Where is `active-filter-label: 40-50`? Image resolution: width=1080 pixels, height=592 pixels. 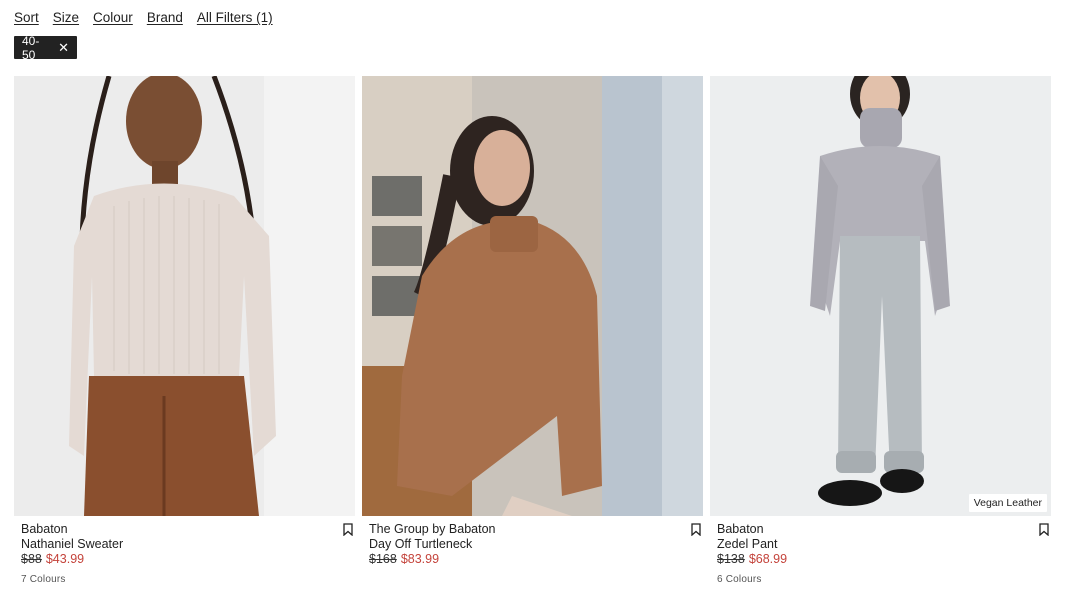 active-filter-label: 40-50 is located at coordinates (31, 47).